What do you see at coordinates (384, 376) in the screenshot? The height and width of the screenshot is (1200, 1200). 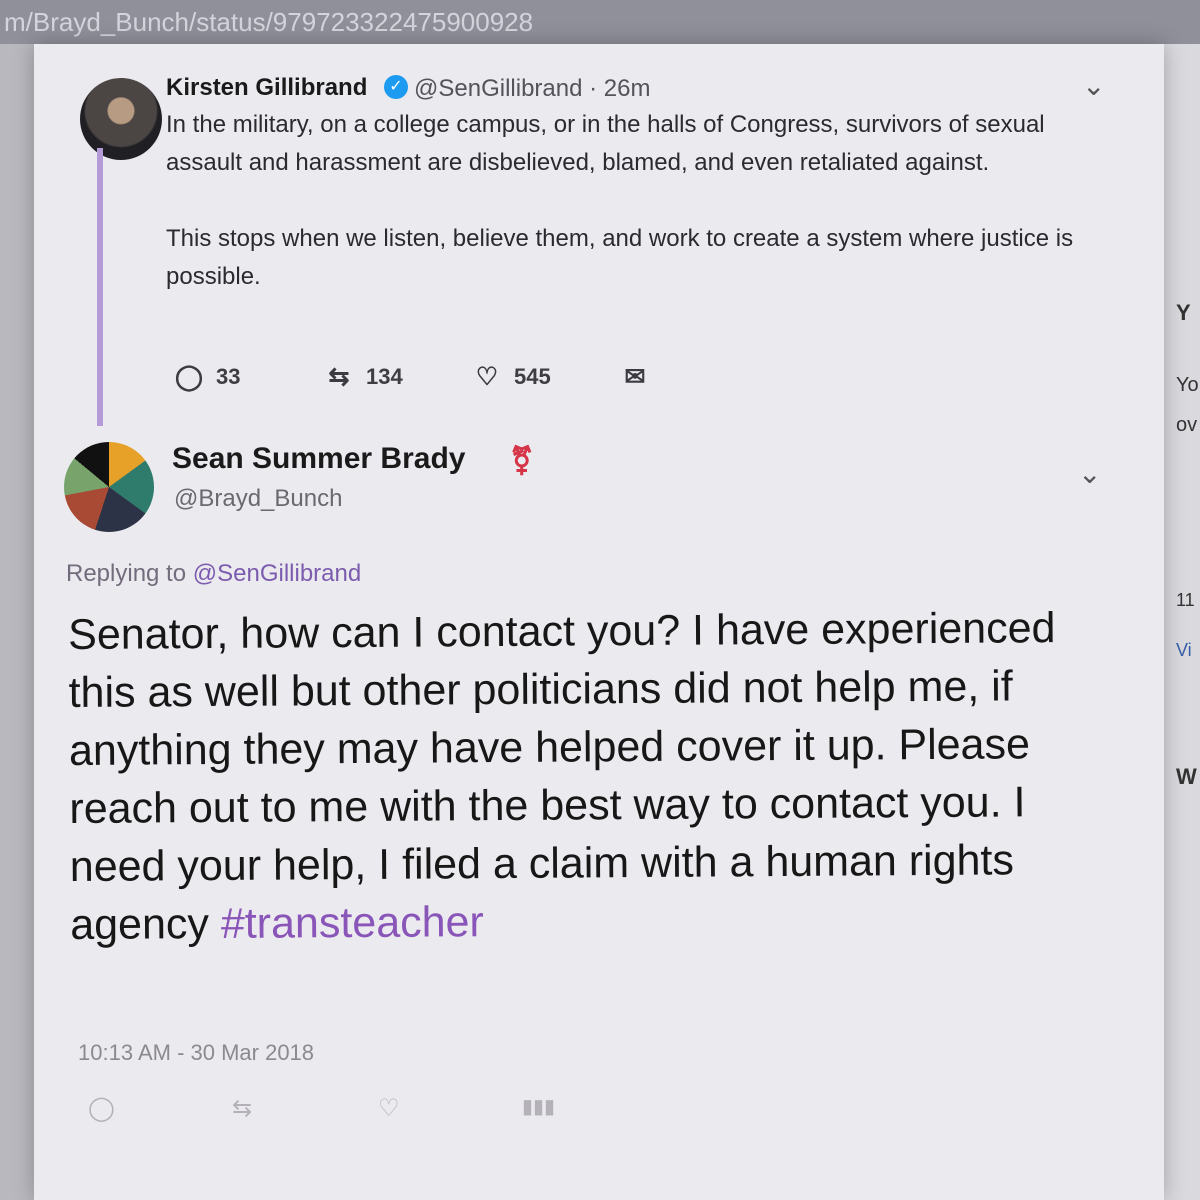 I see `retweet-count: 134` at bounding box center [384, 376].